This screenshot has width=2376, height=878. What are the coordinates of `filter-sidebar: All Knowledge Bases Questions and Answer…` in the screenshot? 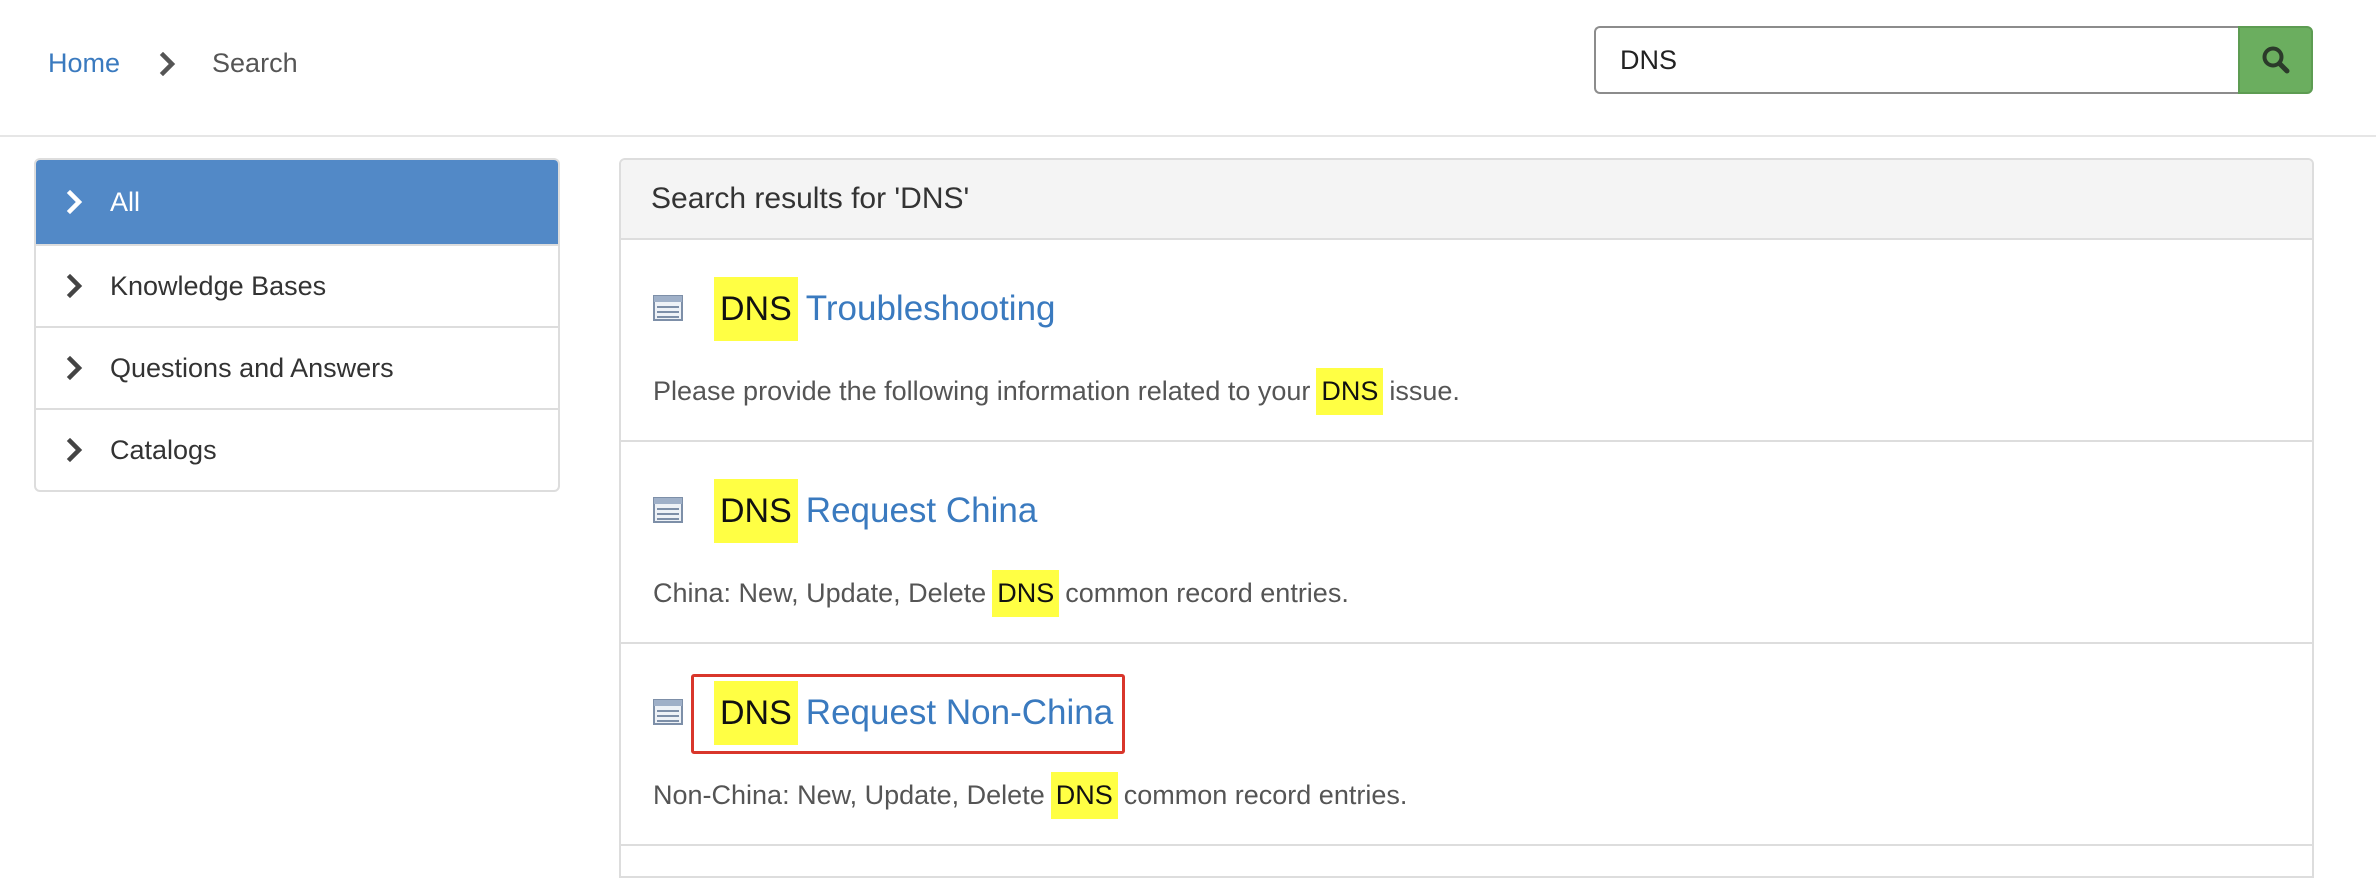 It's located at (297, 325).